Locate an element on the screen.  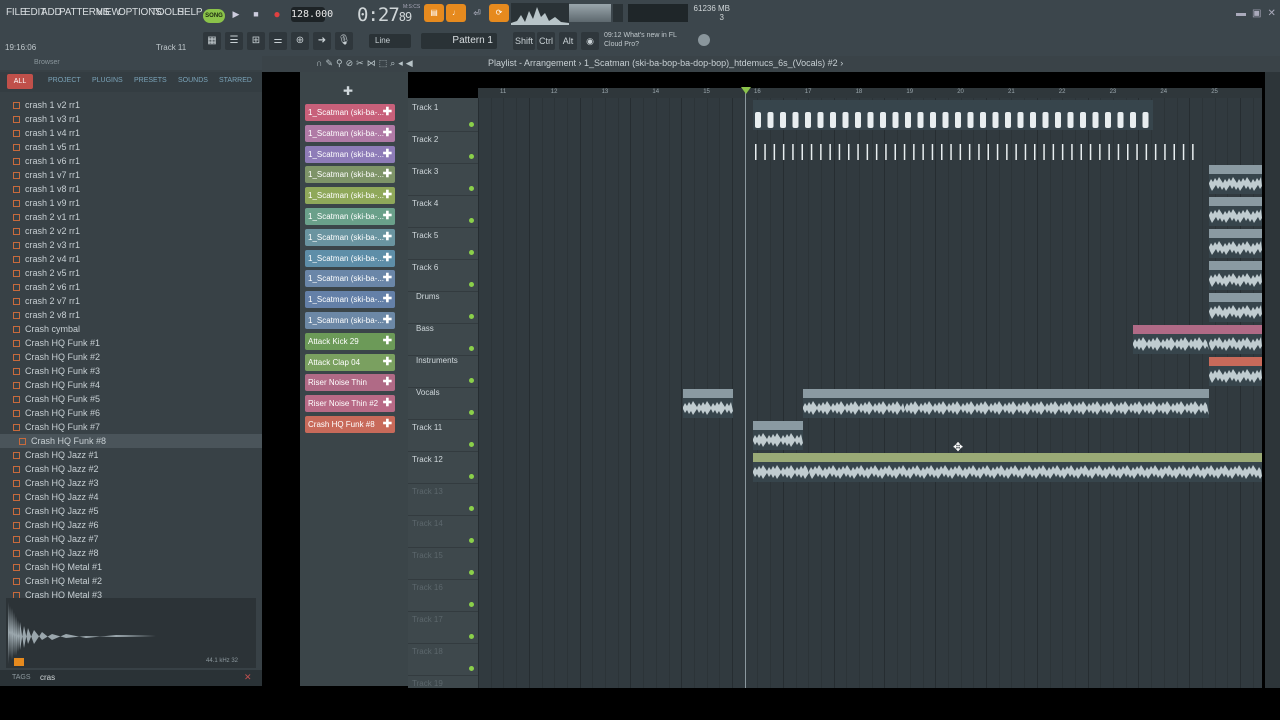
channel-item: Riser Noise Thin #2 ✚ is located at coordinates (350, 404).